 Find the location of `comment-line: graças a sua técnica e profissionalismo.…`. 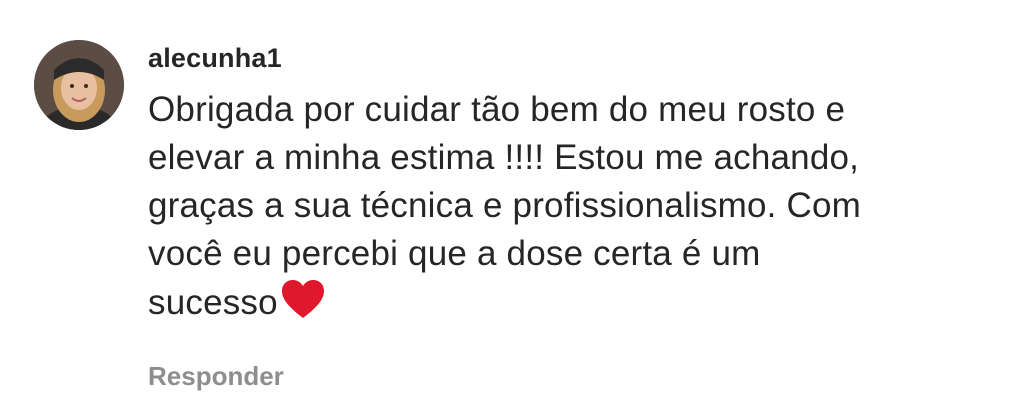

comment-line: graças a sua técnica e profissionalismo.… is located at coordinates (505, 205).